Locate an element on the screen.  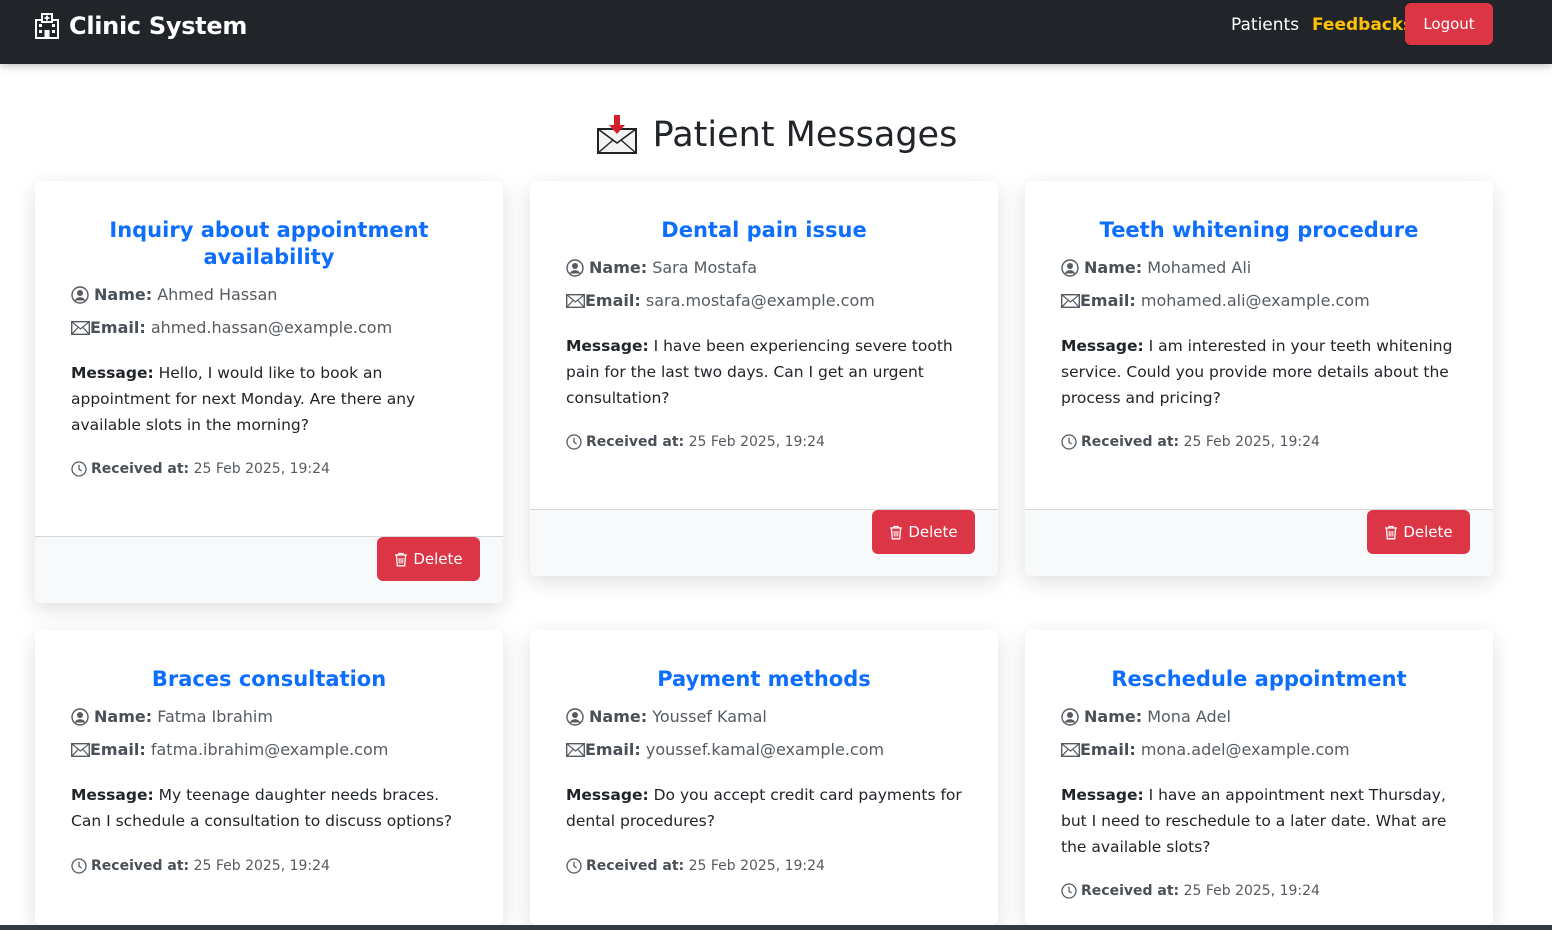
brand: Clinic System is located at coordinates (140, 26).